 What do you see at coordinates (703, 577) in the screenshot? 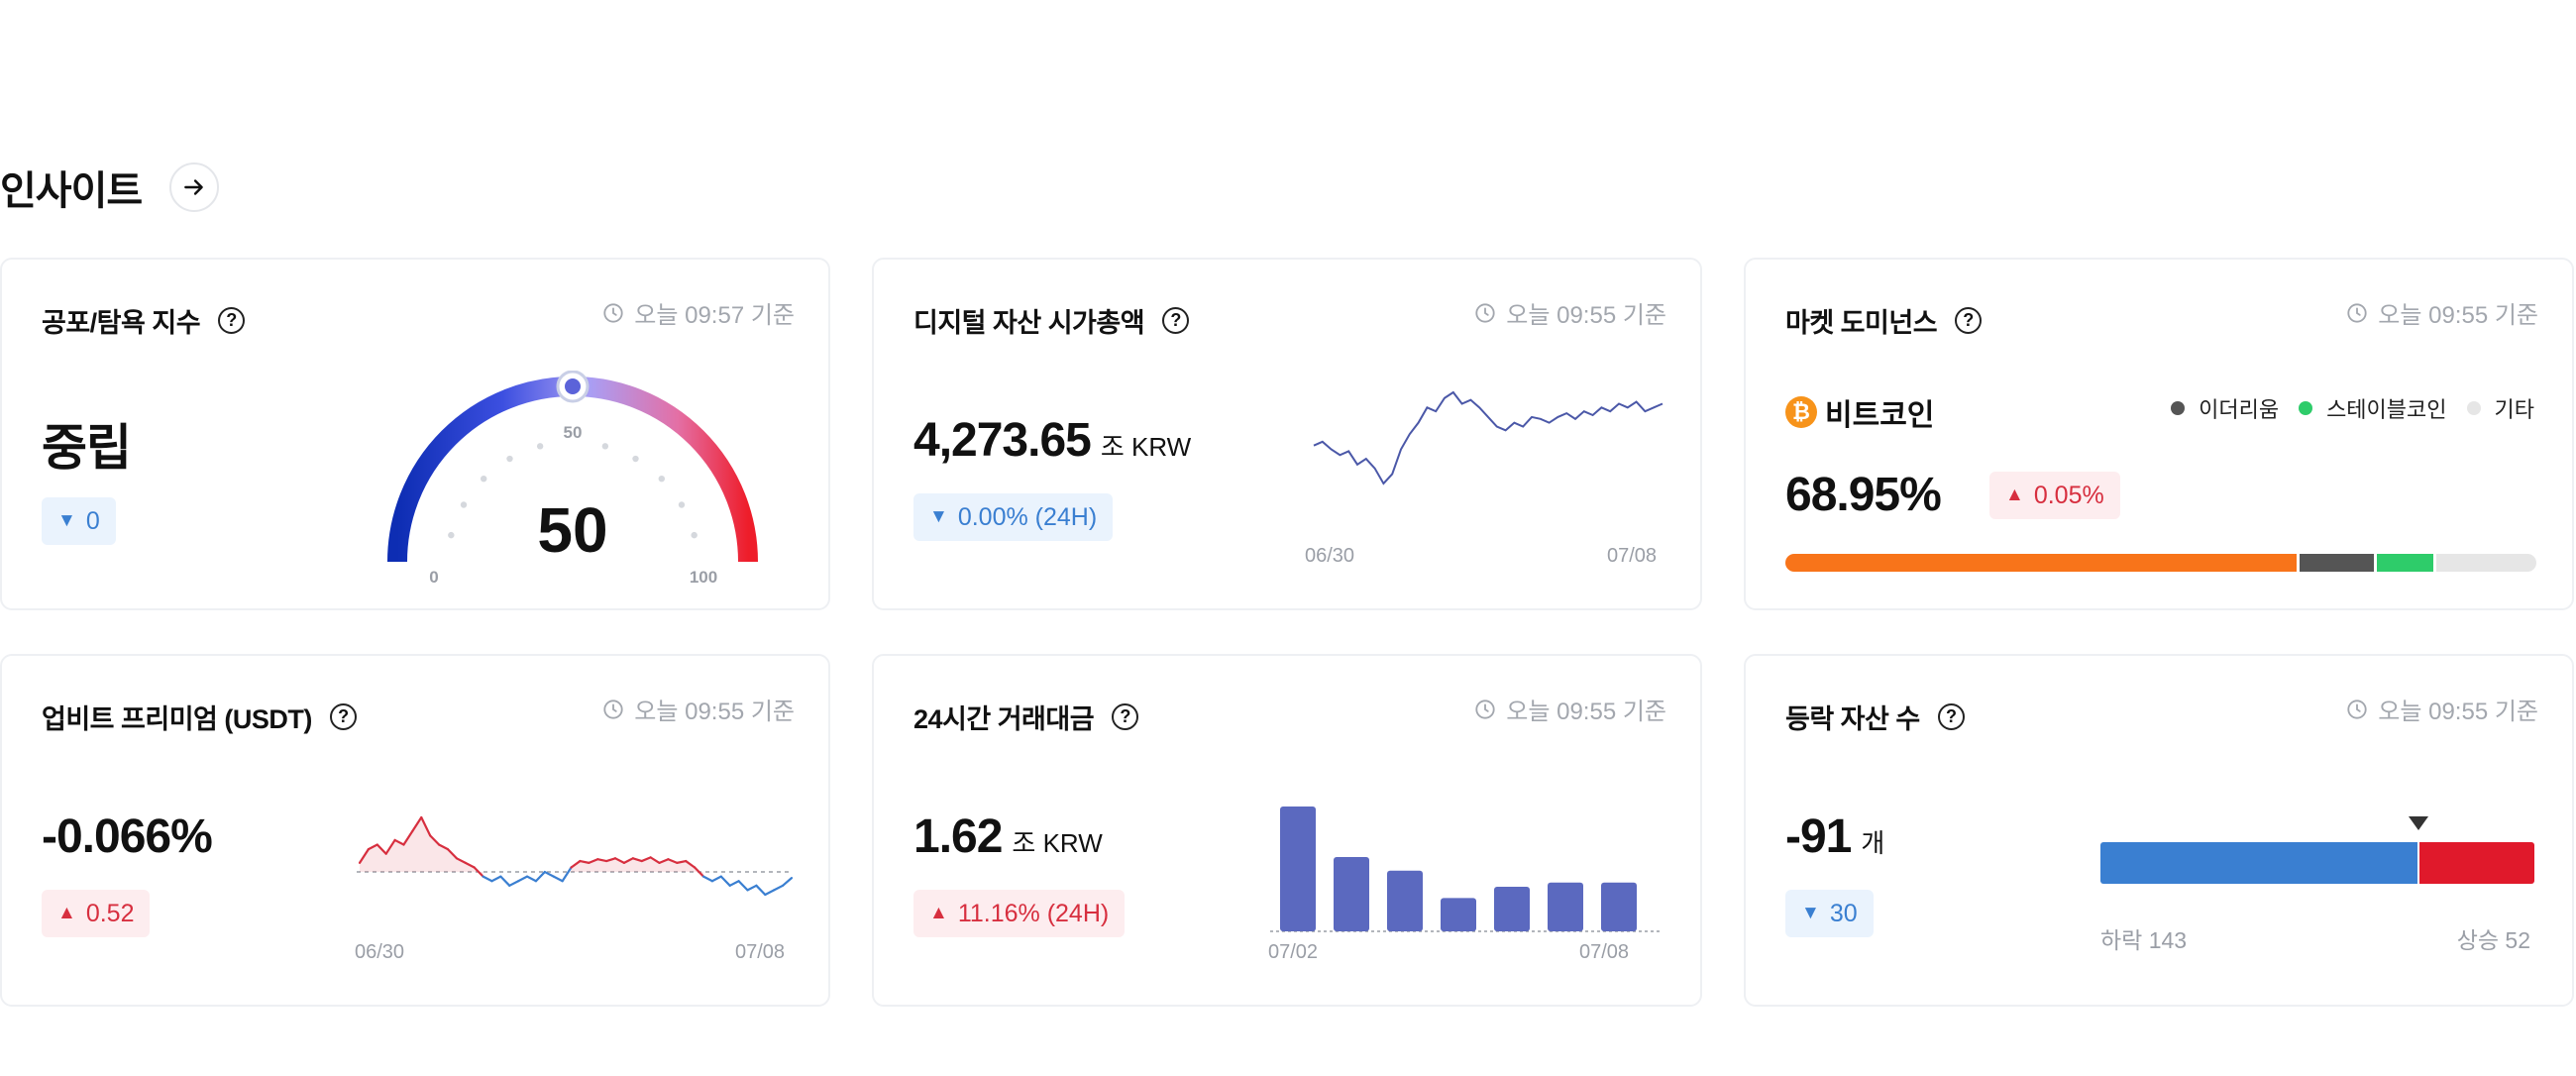
I see `gauge-max-label: 100` at bounding box center [703, 577].